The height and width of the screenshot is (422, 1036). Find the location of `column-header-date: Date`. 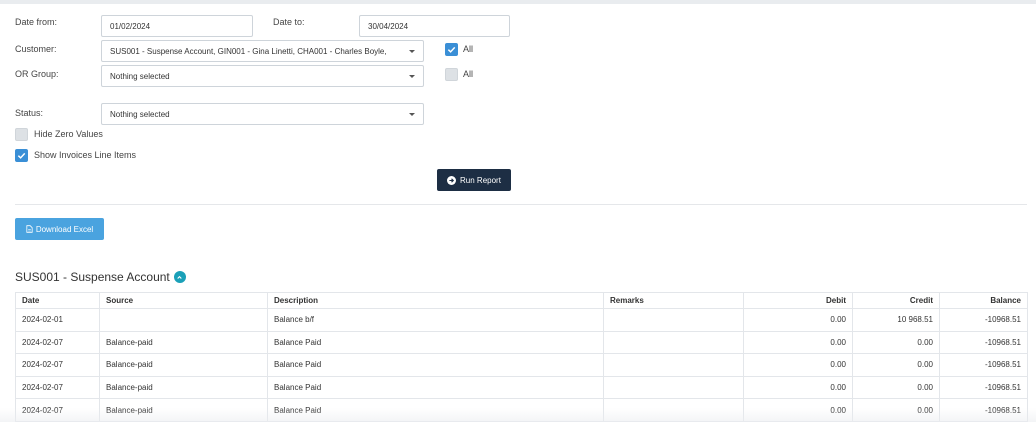

column-header-date: Date is located at coordinates (57, 300).